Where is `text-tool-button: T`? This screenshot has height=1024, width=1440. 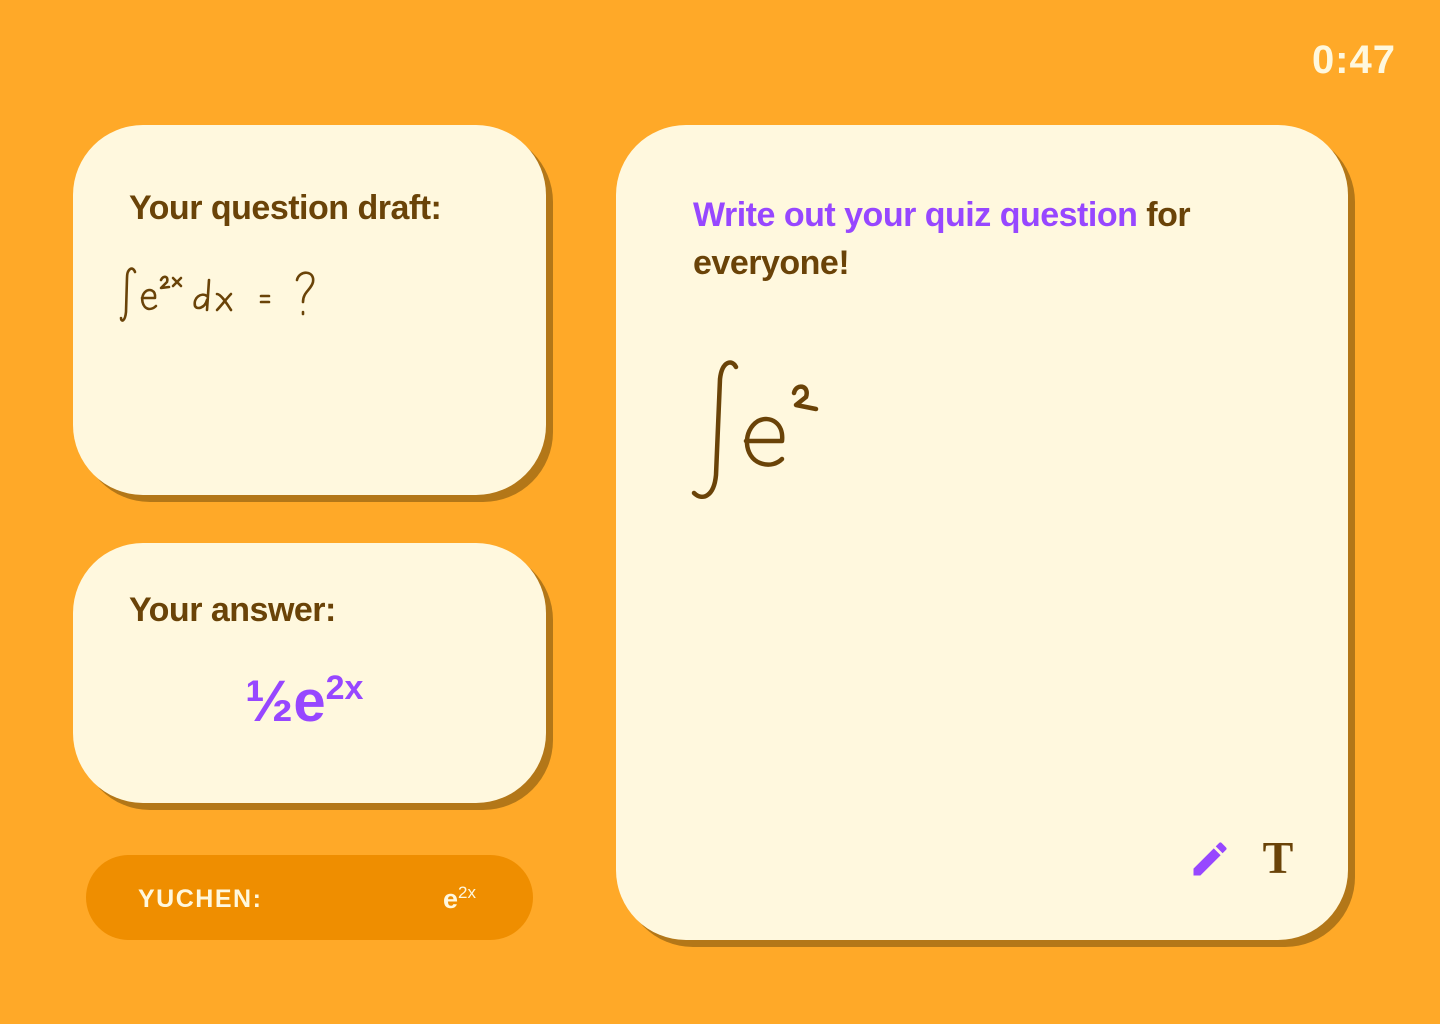
text-tool-button: T is located at coordinates (1278, 858).